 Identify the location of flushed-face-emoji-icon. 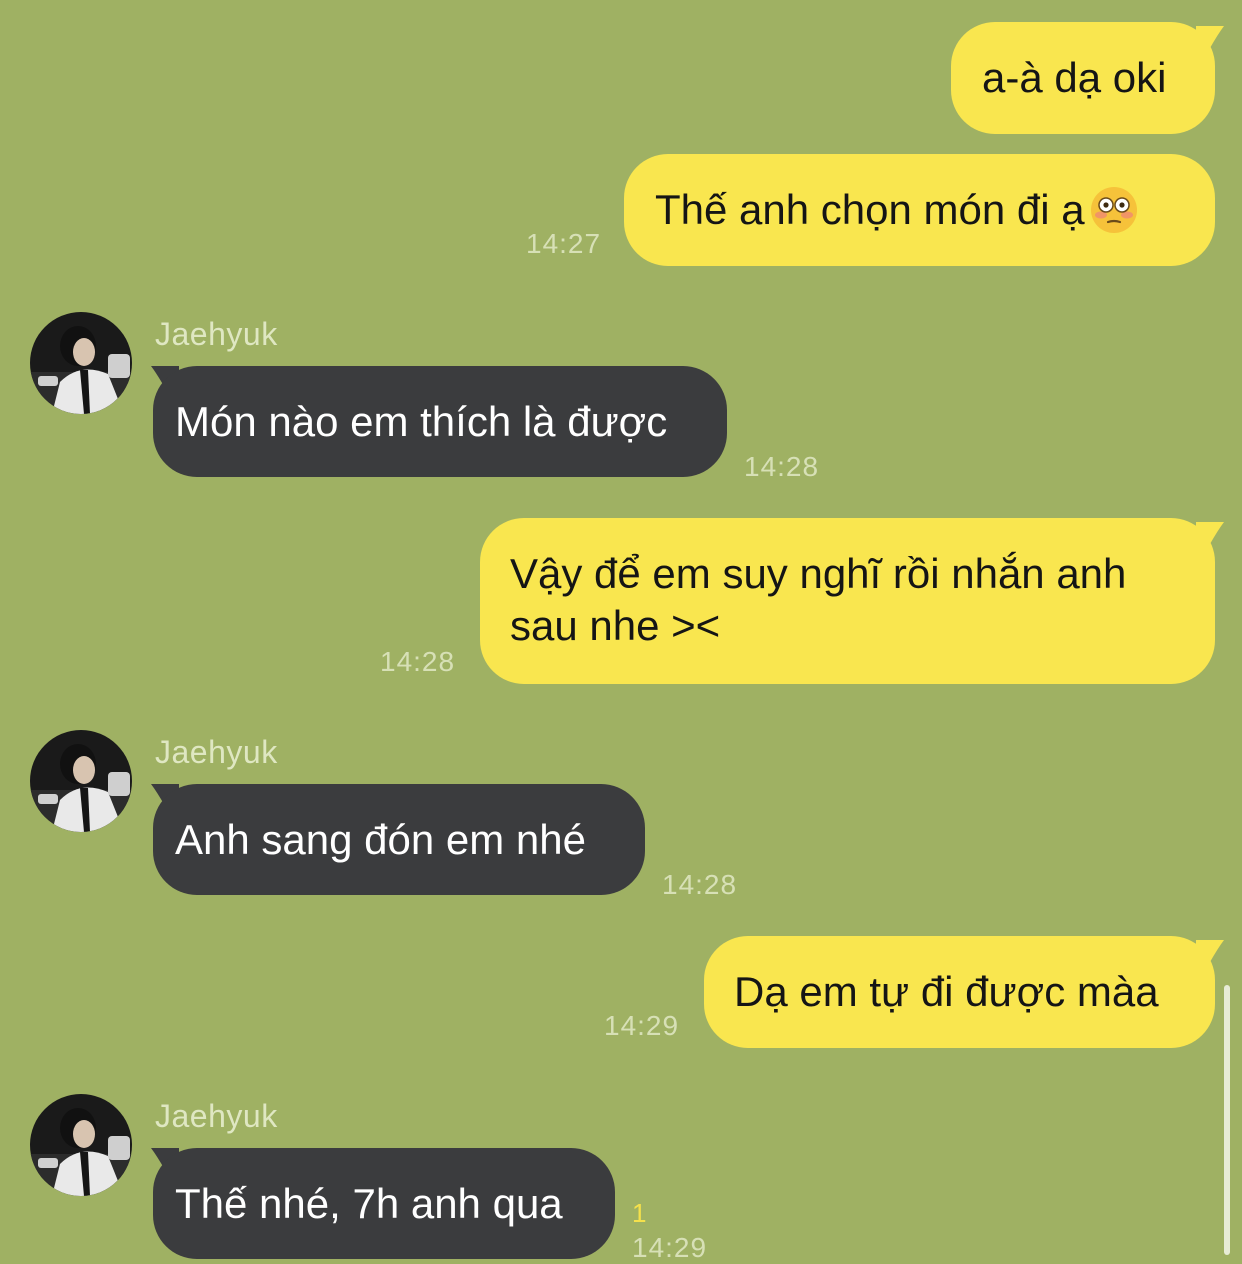
(1113, 209).